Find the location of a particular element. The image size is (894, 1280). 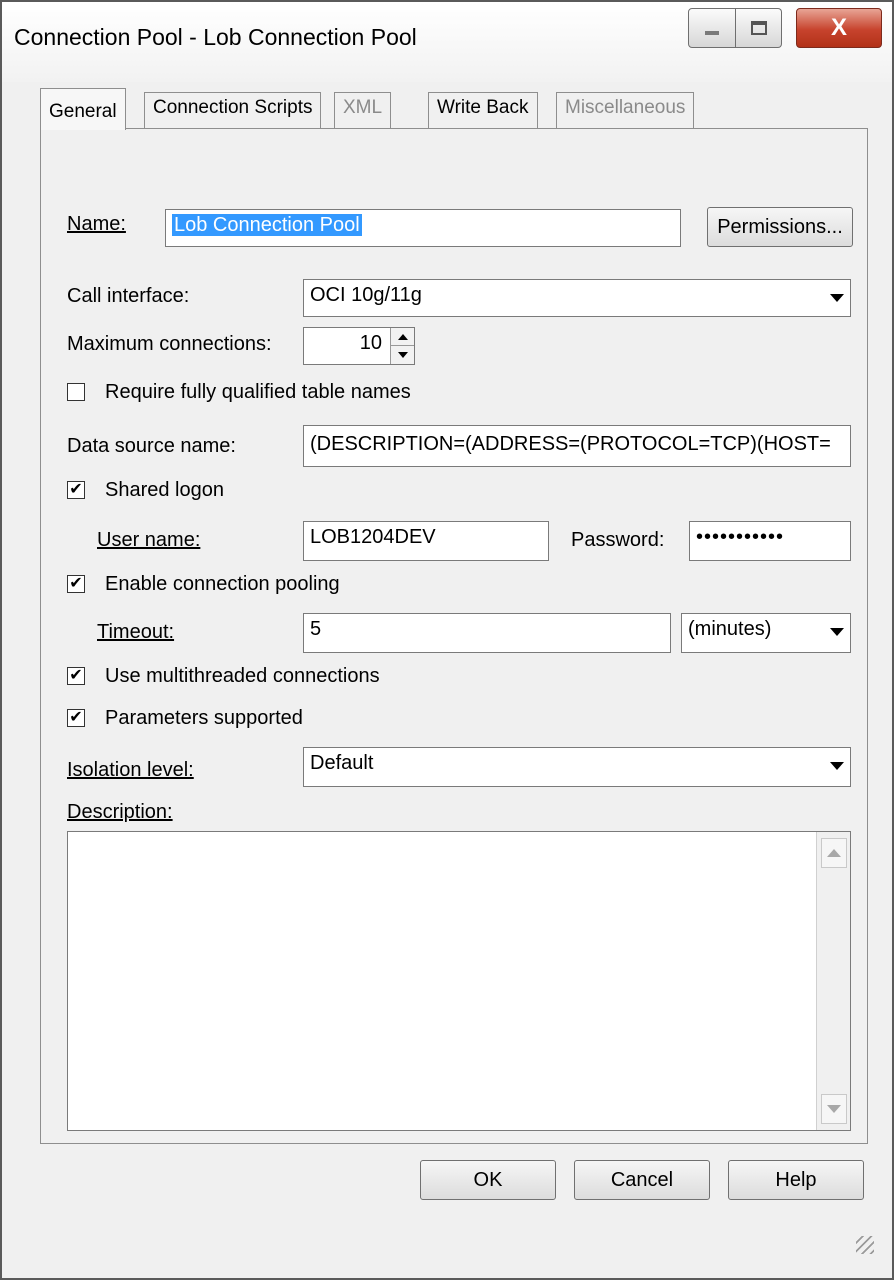

scroll-up-icon is located at coordinates (834, 853).